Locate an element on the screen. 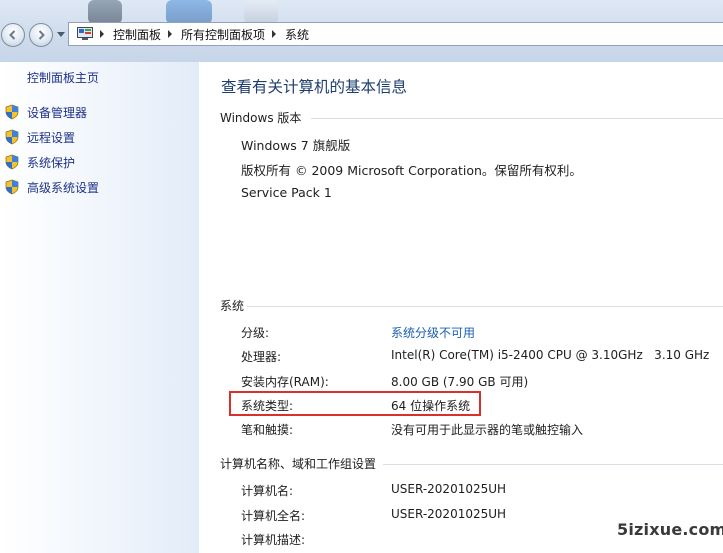  sidebar-item-system-protection: 系统保护 is located at coordinates (39, 162).